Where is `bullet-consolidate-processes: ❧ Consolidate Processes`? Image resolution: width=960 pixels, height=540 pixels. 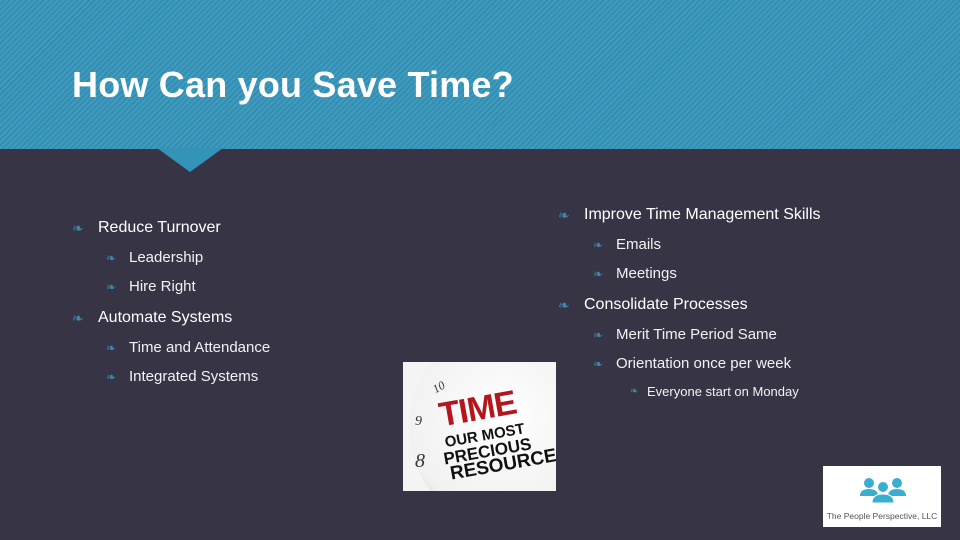
bullet-consolidate-processes: ❧ Consolidate Processes is located at coordinates (653, 305).